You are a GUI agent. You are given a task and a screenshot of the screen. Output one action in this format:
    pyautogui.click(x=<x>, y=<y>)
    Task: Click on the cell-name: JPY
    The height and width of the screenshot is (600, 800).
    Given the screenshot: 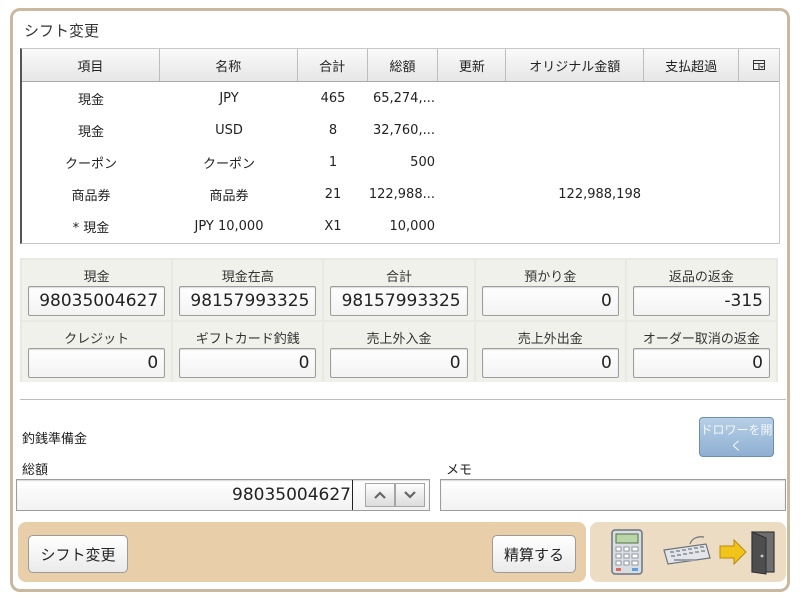 What is the action you would take?
    pyautogui.click(x=229, y=98)
    